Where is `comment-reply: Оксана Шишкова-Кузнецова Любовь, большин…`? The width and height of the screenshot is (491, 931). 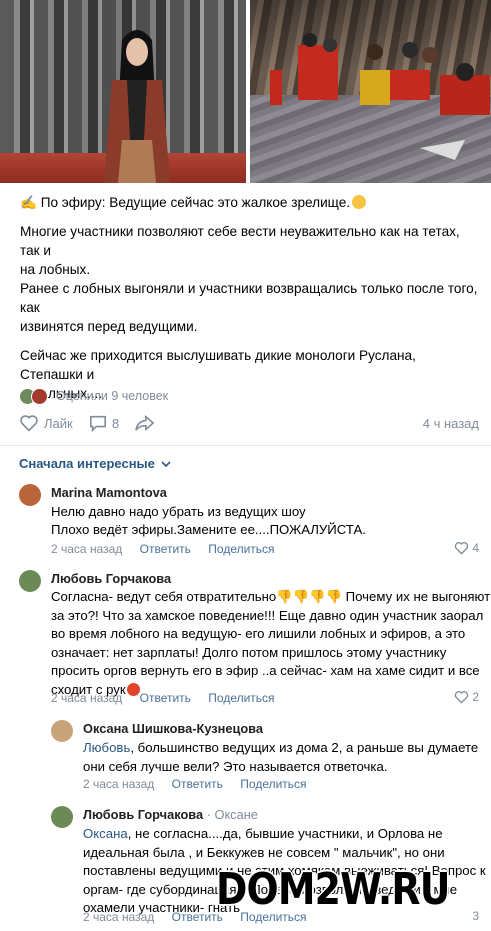
comment-reply: Оксана Шишкова-Кузнецова Любовь, большин… is located at coordinates (265, 756).